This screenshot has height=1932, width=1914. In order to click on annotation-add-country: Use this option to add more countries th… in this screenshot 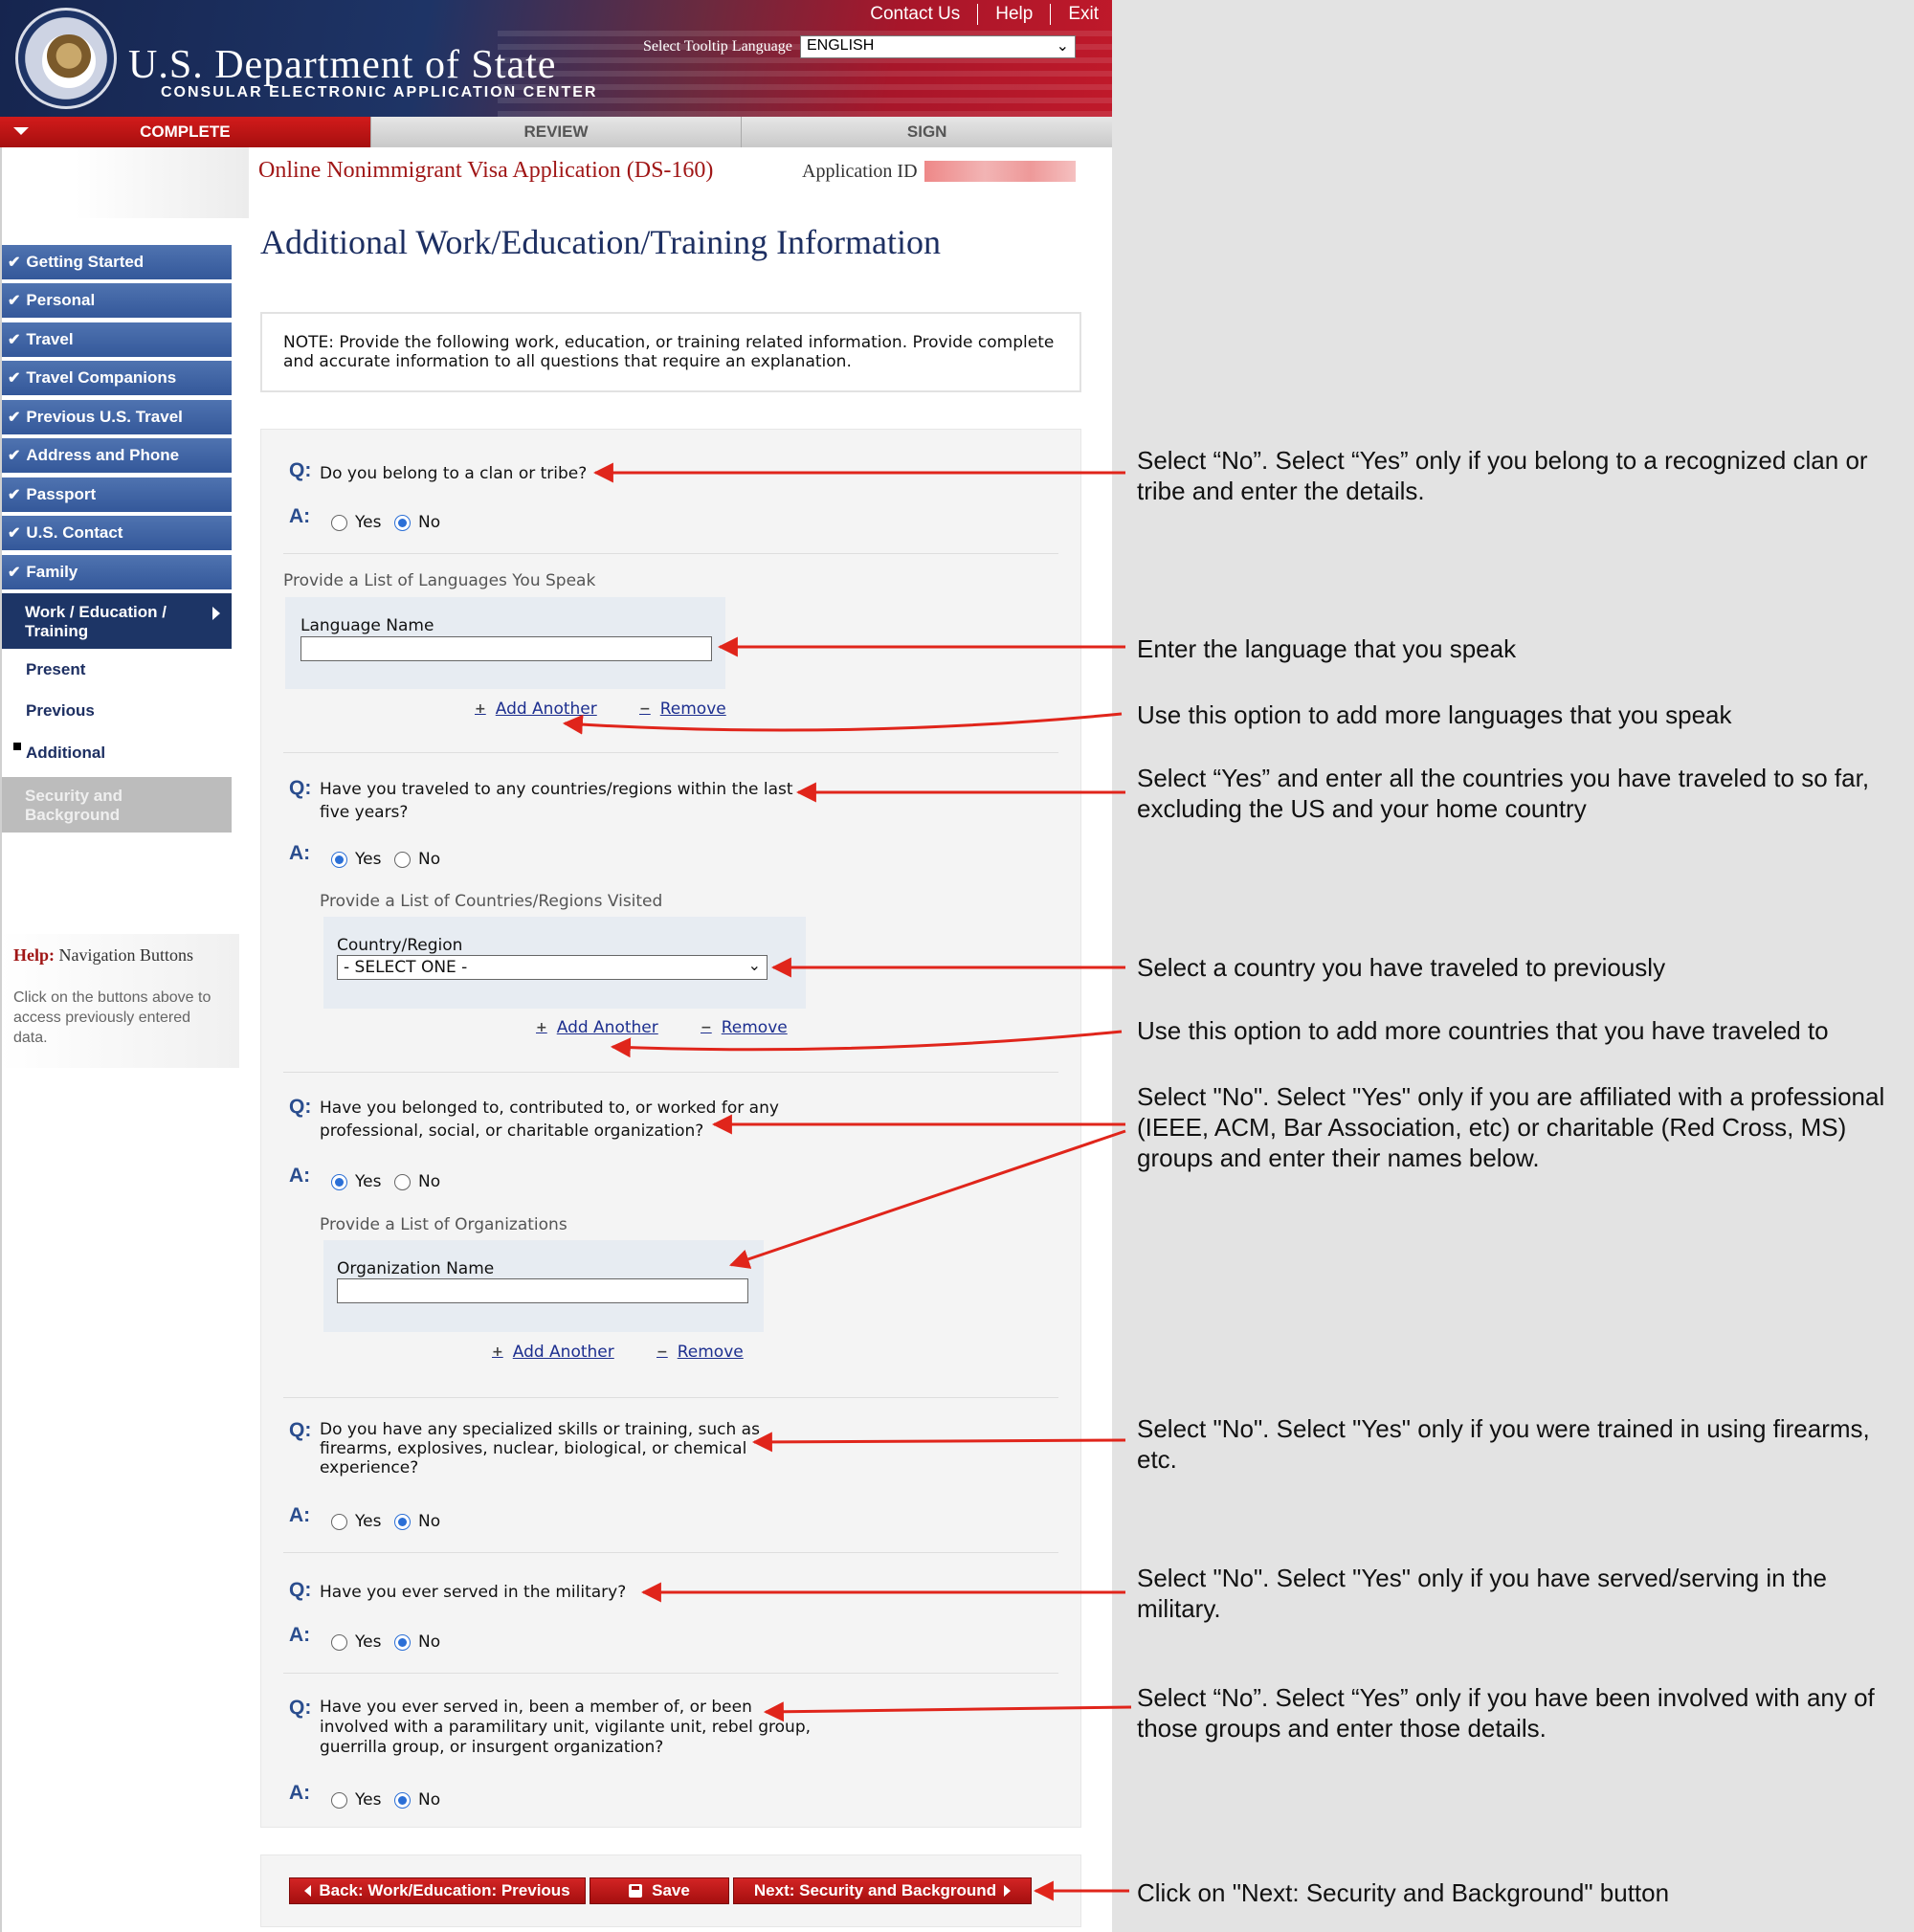, I will do `click(1483, 1030)`.